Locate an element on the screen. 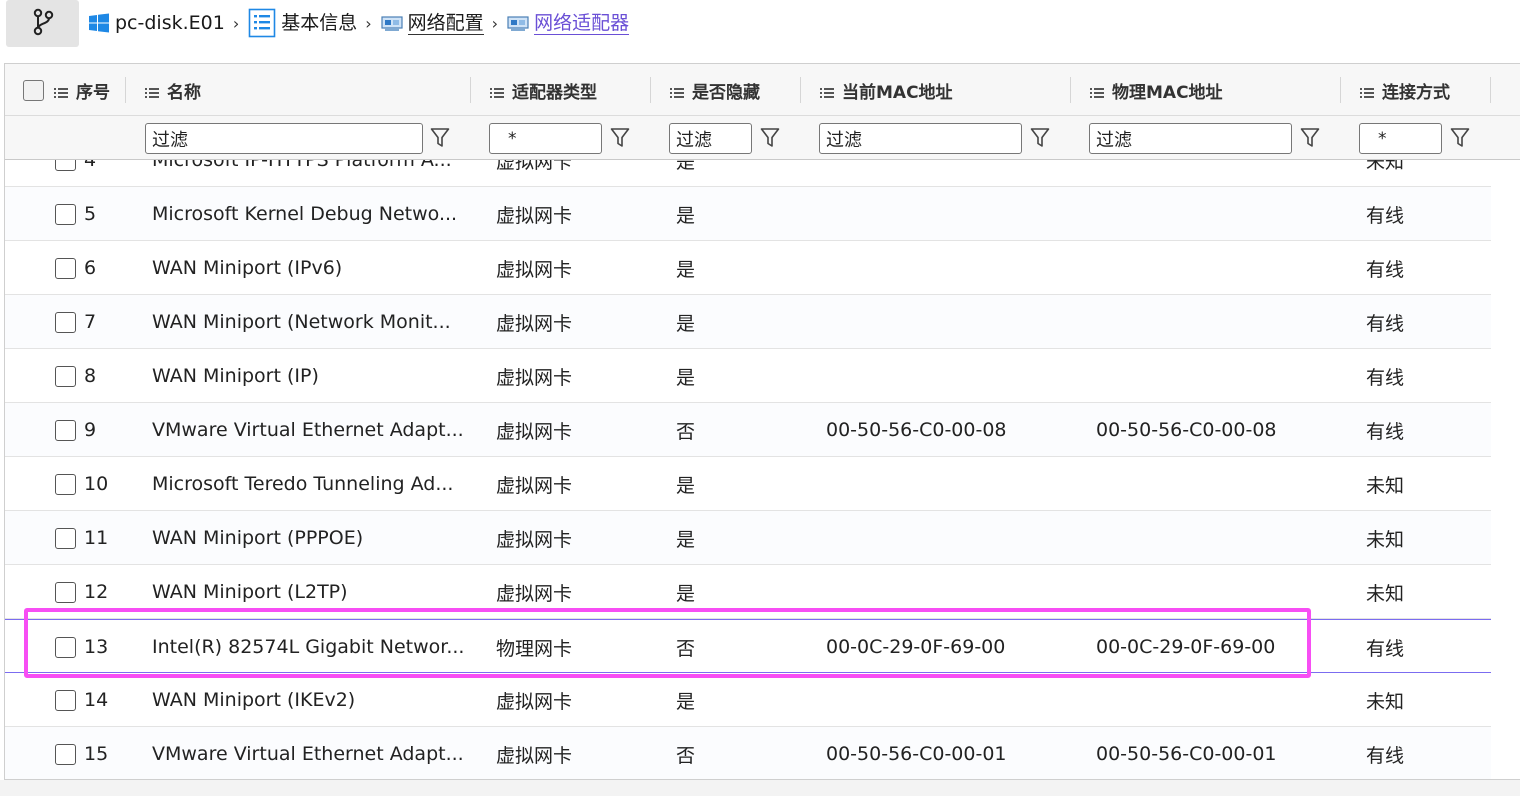 The height and width of the screenshot is (796, 1520). mac-filter-input: 过滤 is located at coordinates (920, 138).